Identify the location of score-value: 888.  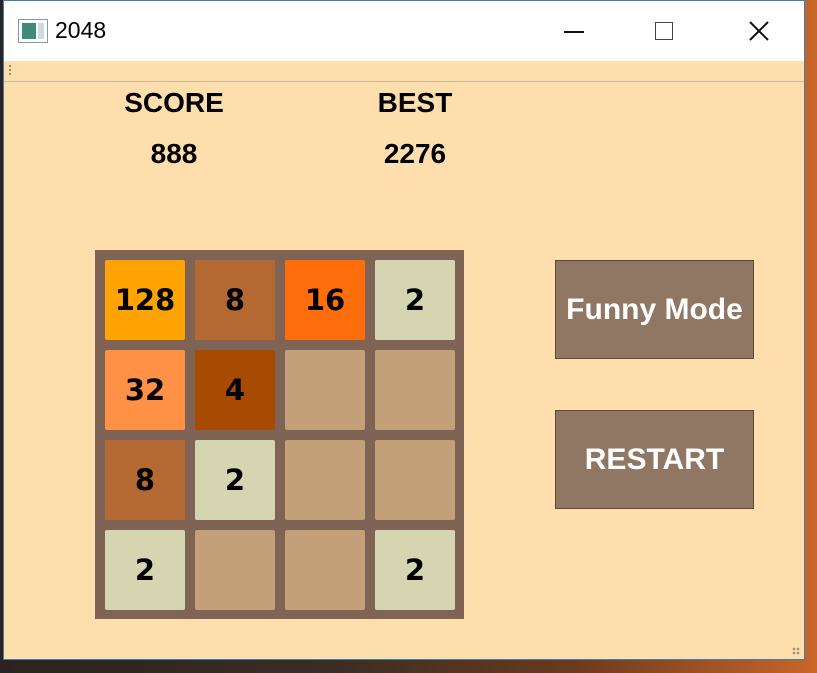
(174, 153).